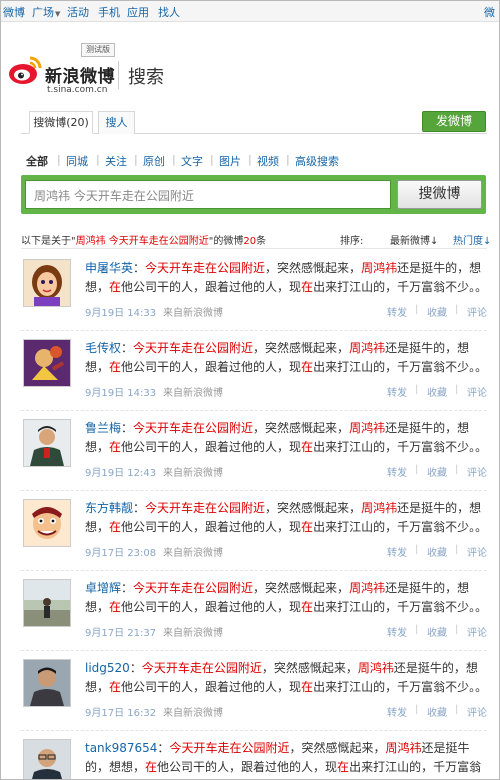  Describe the element at coordinates (154, 161) in the screenshot. I see `filter-original: 原创` at that location.